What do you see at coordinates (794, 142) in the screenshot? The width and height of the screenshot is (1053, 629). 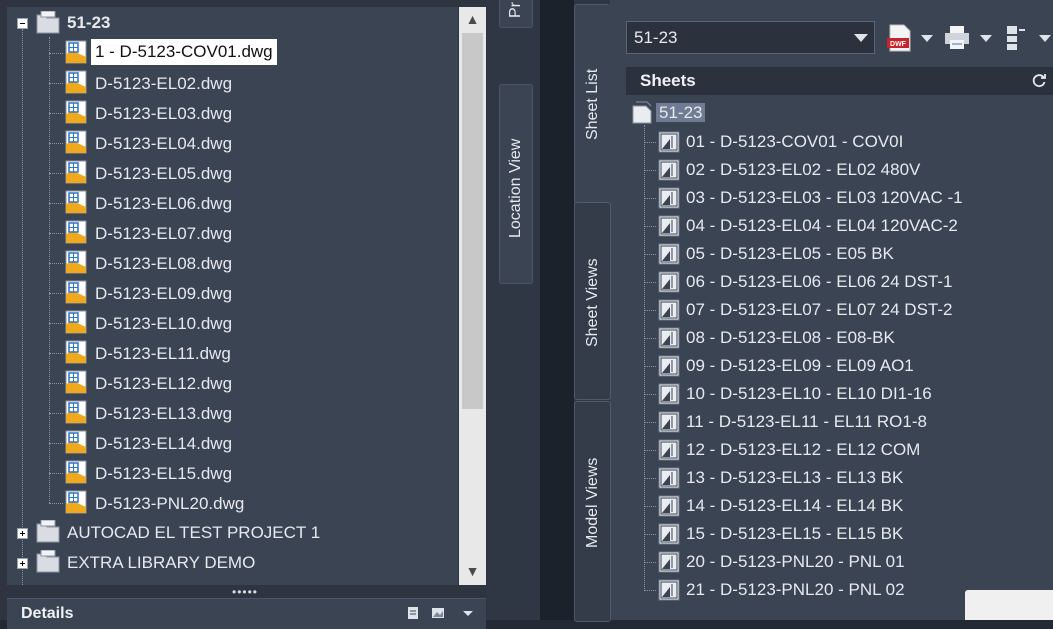 I see `sheet-item: 01 - D-5123-COV01 - COV0I` at bounding box center [794, 142].